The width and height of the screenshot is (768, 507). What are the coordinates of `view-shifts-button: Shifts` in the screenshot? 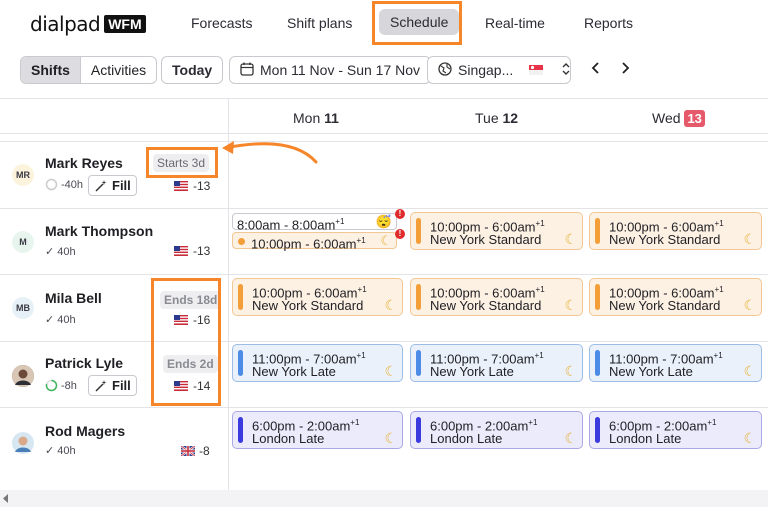 It's located at (51, 70).